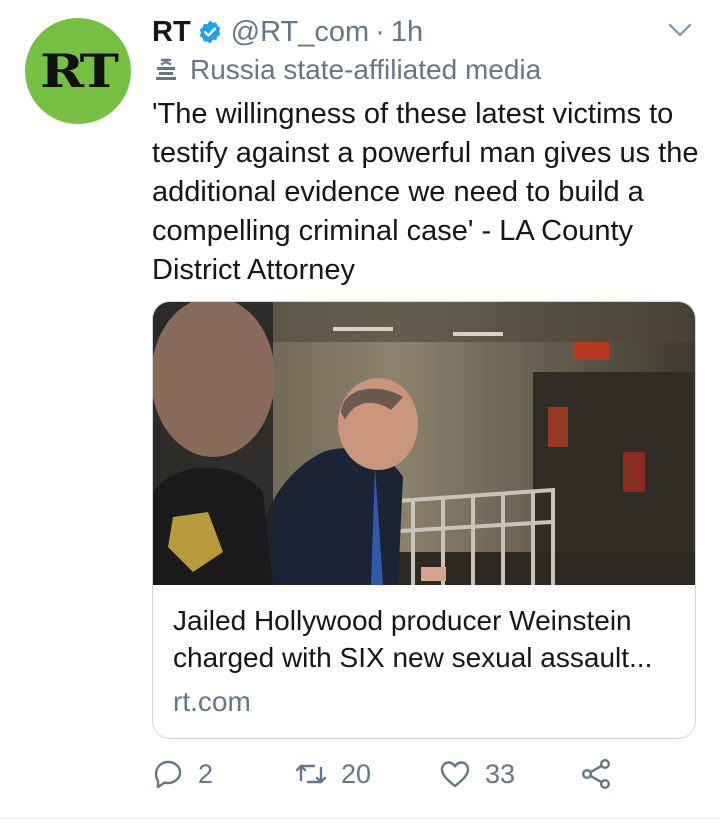 The height and width of the screenshot is (823, 720). I want to click on like-icon, so click(455, 774).